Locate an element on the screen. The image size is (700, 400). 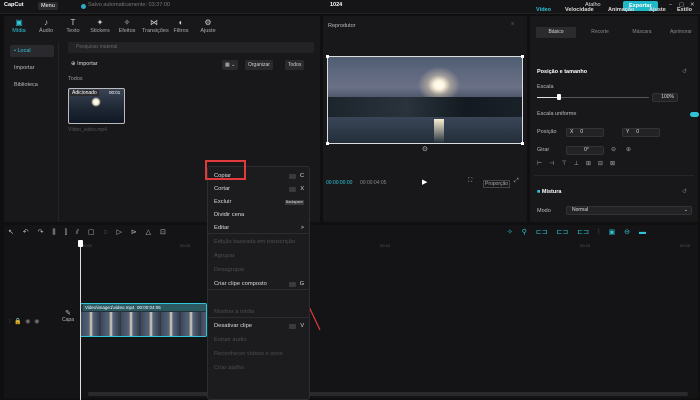
menu-item-label: Criar atalho is located at coordinates (229, 368).